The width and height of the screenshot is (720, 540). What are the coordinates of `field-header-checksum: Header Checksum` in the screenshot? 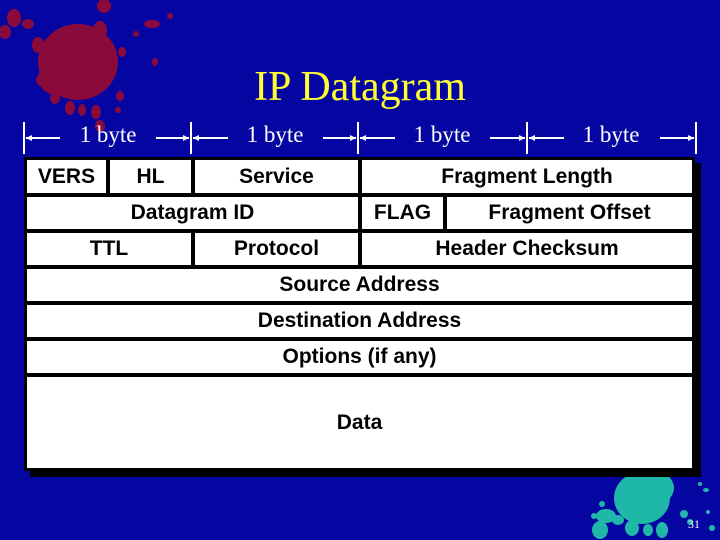 It's located at (527, 248).